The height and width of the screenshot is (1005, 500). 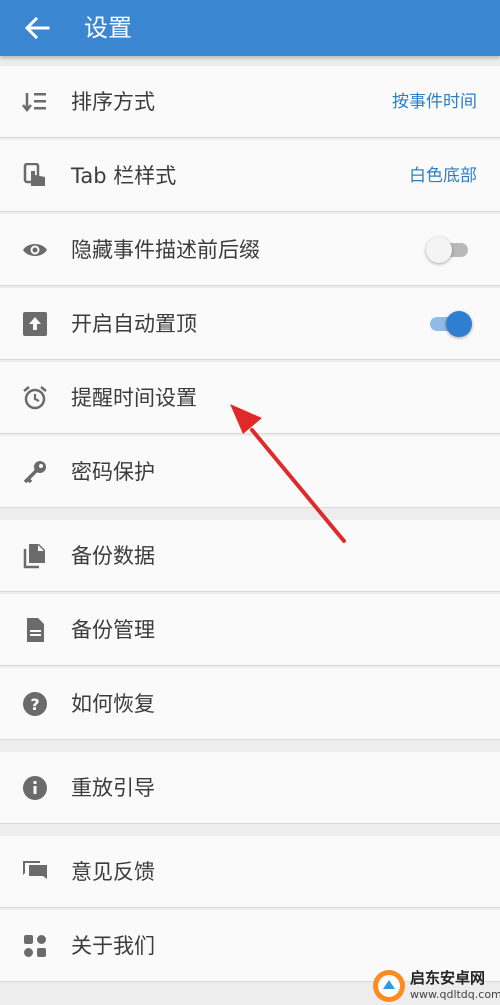 I want to click on setting-password: 密码保护, so click(x=250, y=472).